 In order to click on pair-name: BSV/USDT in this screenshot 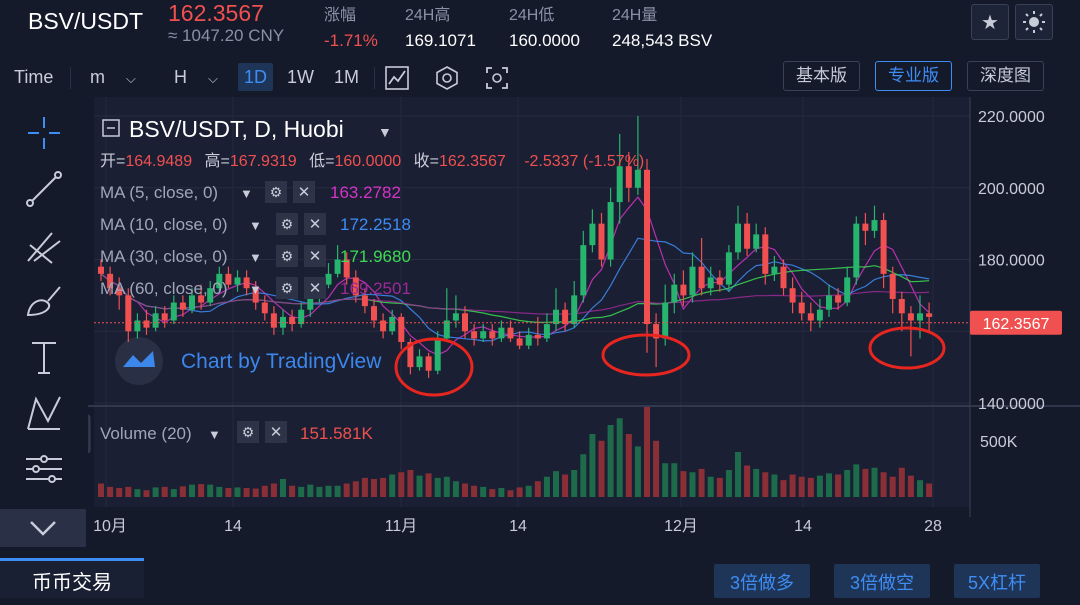, I will do `click(85, 21)`.